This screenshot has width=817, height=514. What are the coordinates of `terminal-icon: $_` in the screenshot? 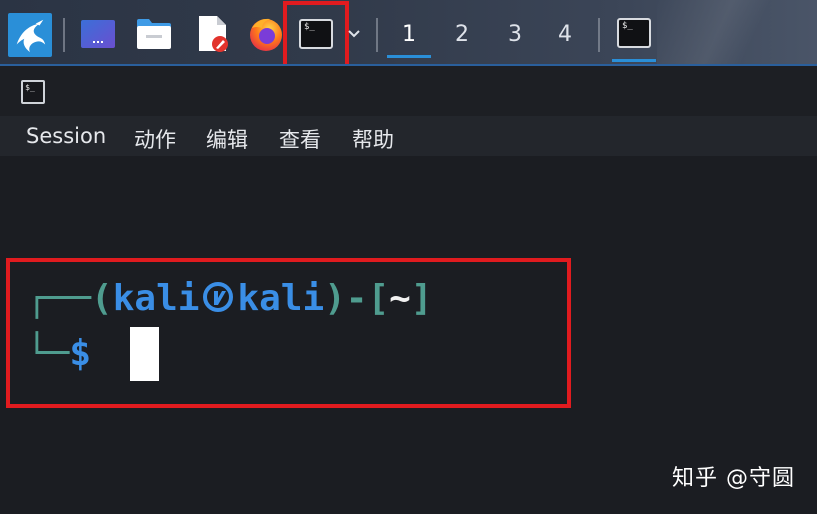 It's located at (634, 33).